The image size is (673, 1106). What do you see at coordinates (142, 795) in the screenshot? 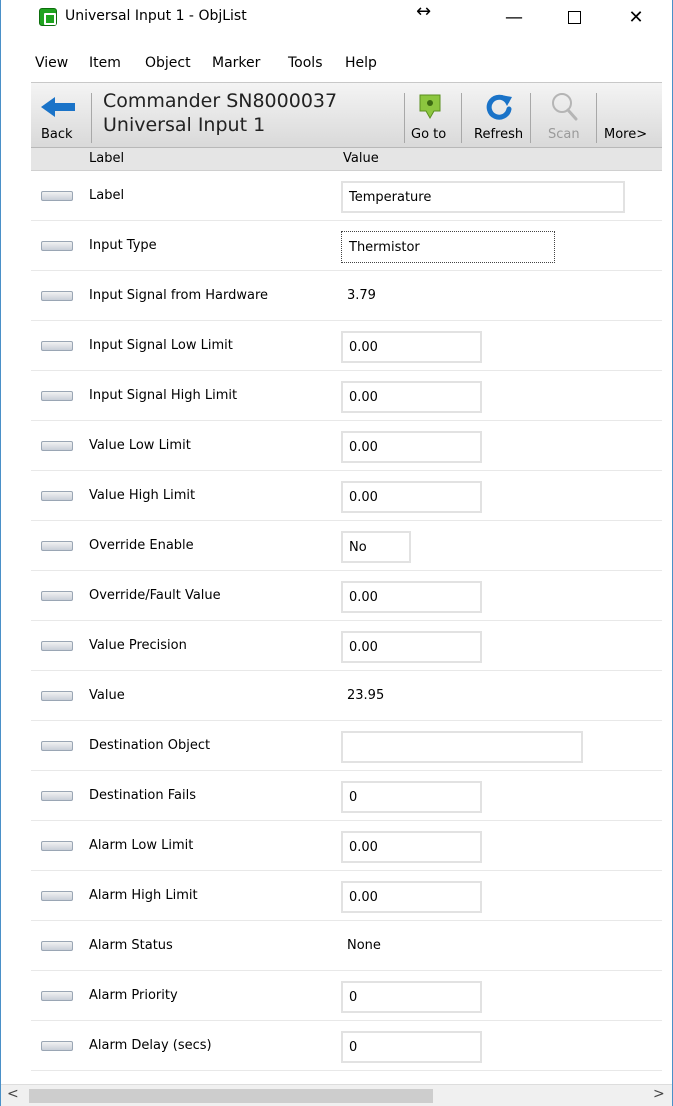
I see `row-label: Destination Fails` at bounding box center [142, 795].